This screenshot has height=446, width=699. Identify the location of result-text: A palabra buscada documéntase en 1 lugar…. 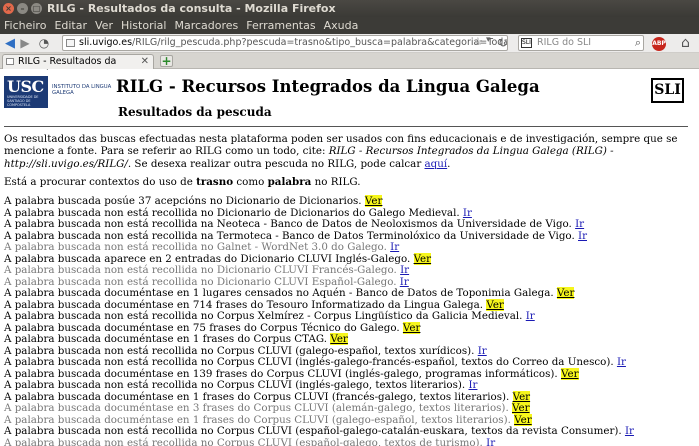
(279, 293).